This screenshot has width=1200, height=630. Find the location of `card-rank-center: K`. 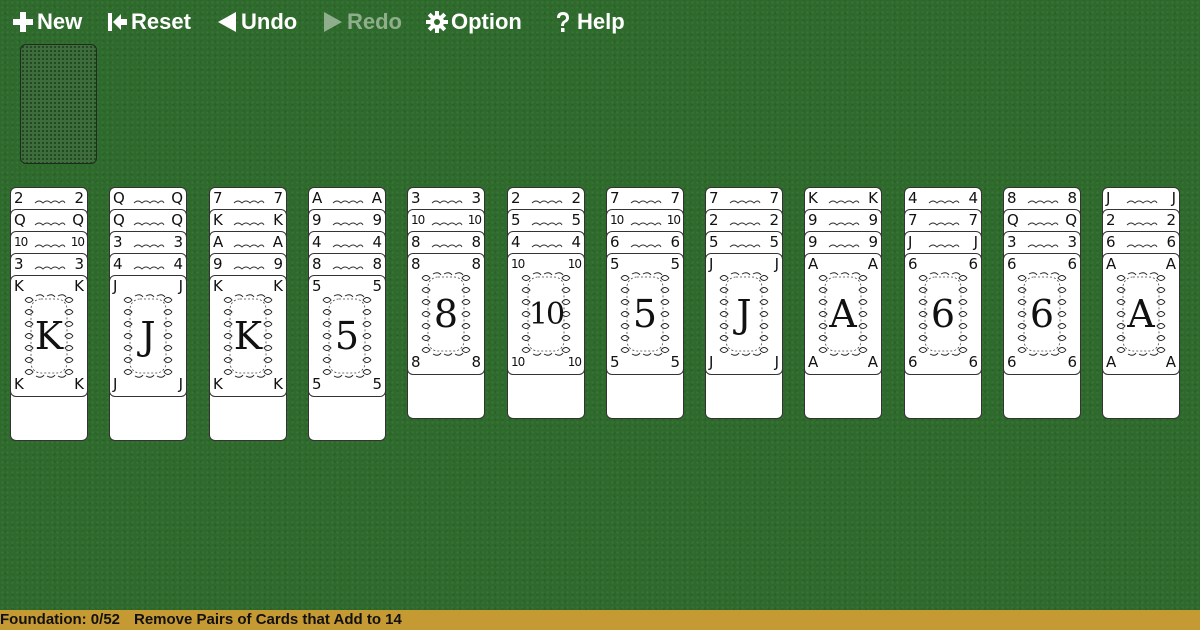

card-rank-center: K is located at coordinates (49, 336).